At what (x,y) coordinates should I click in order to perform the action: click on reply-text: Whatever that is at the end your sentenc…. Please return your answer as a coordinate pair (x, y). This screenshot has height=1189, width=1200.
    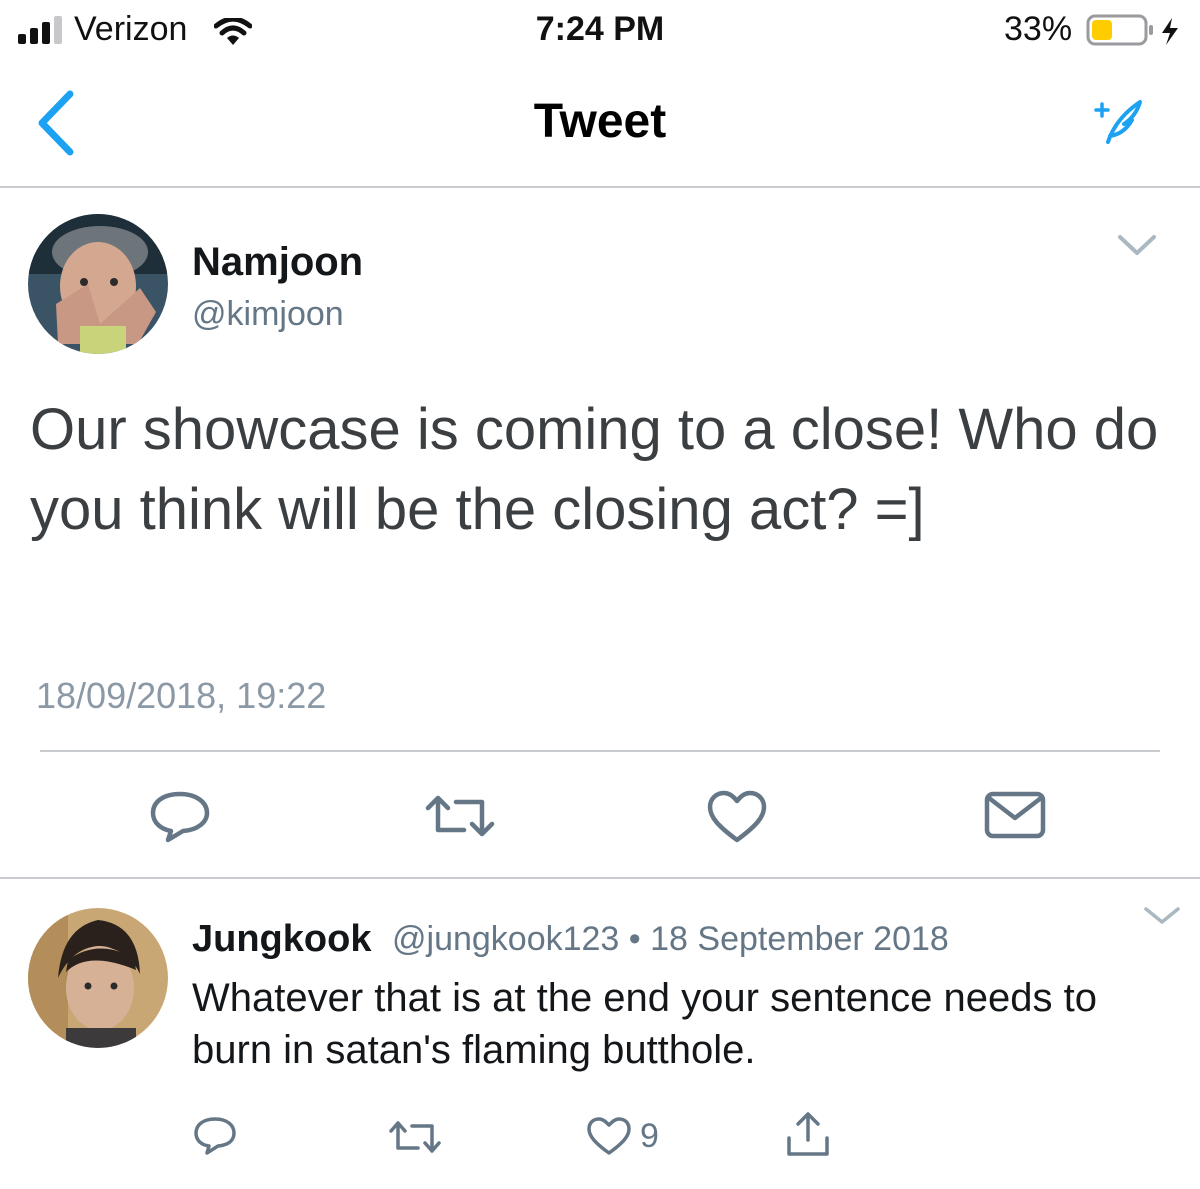
    Looking at the image, I should click on (644, 1024).